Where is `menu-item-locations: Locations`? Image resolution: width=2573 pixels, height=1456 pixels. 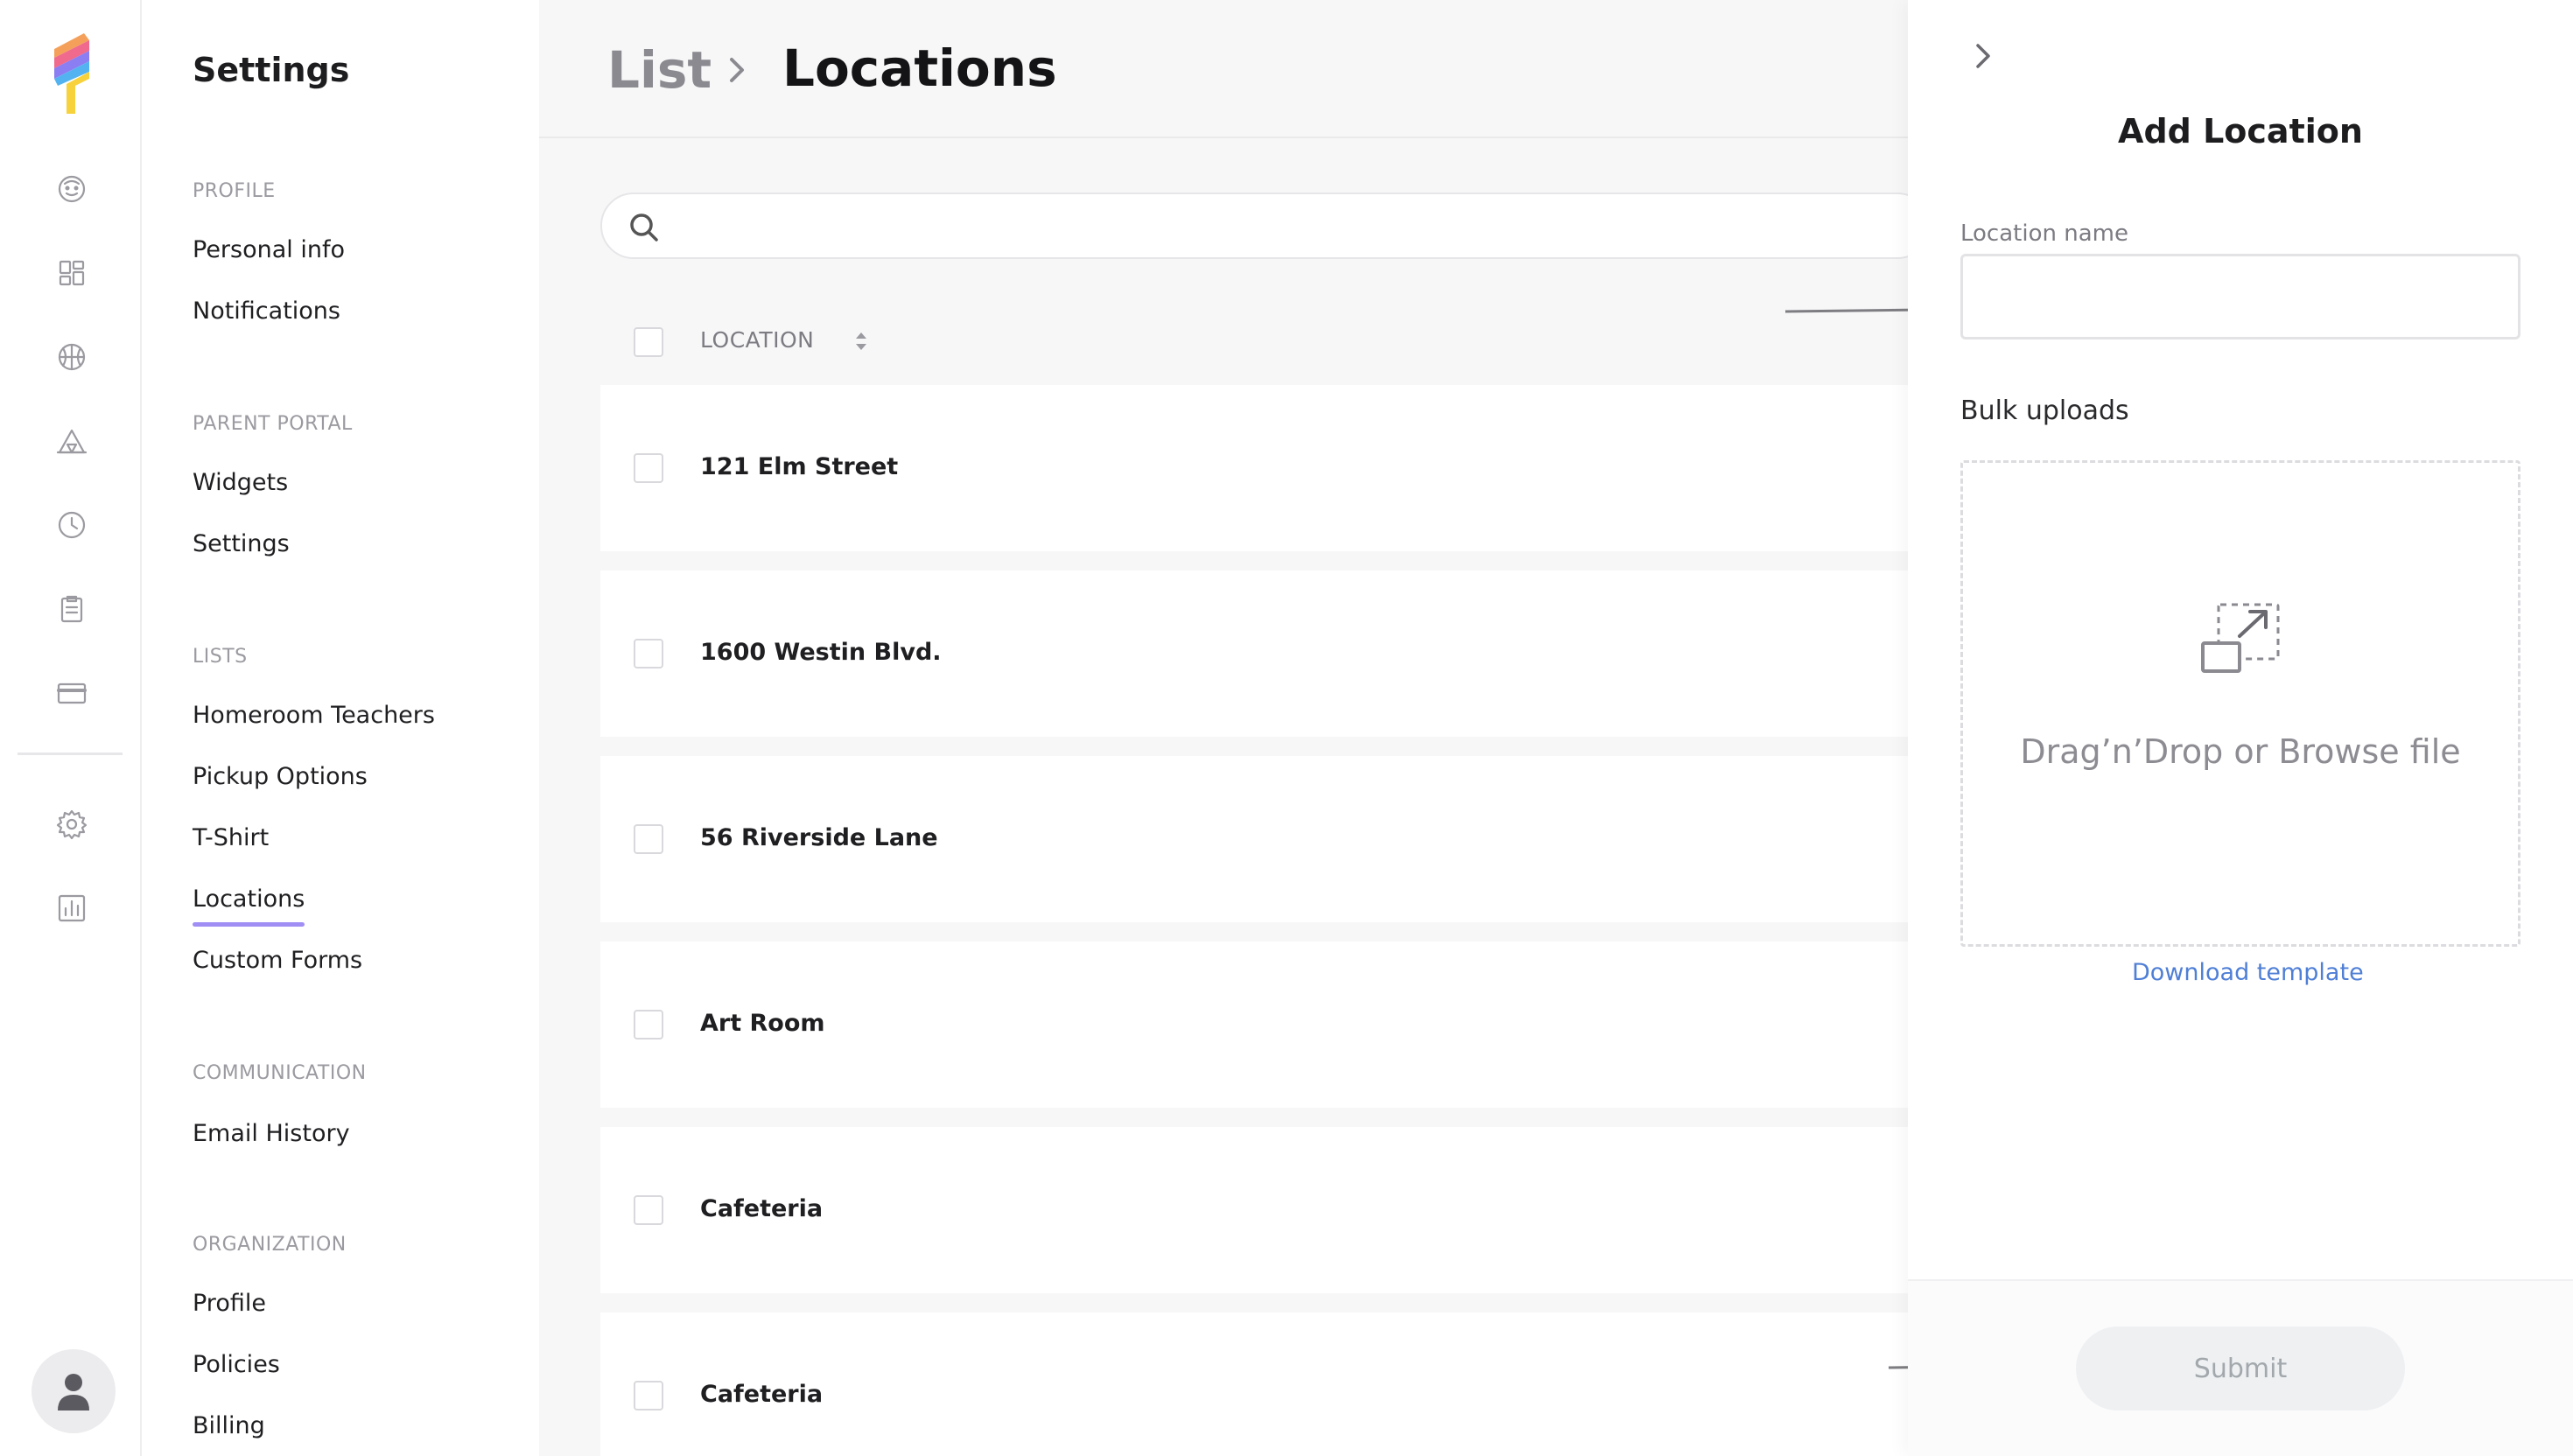
menu-item-locations: Locations is located at coordinates (249, 906).